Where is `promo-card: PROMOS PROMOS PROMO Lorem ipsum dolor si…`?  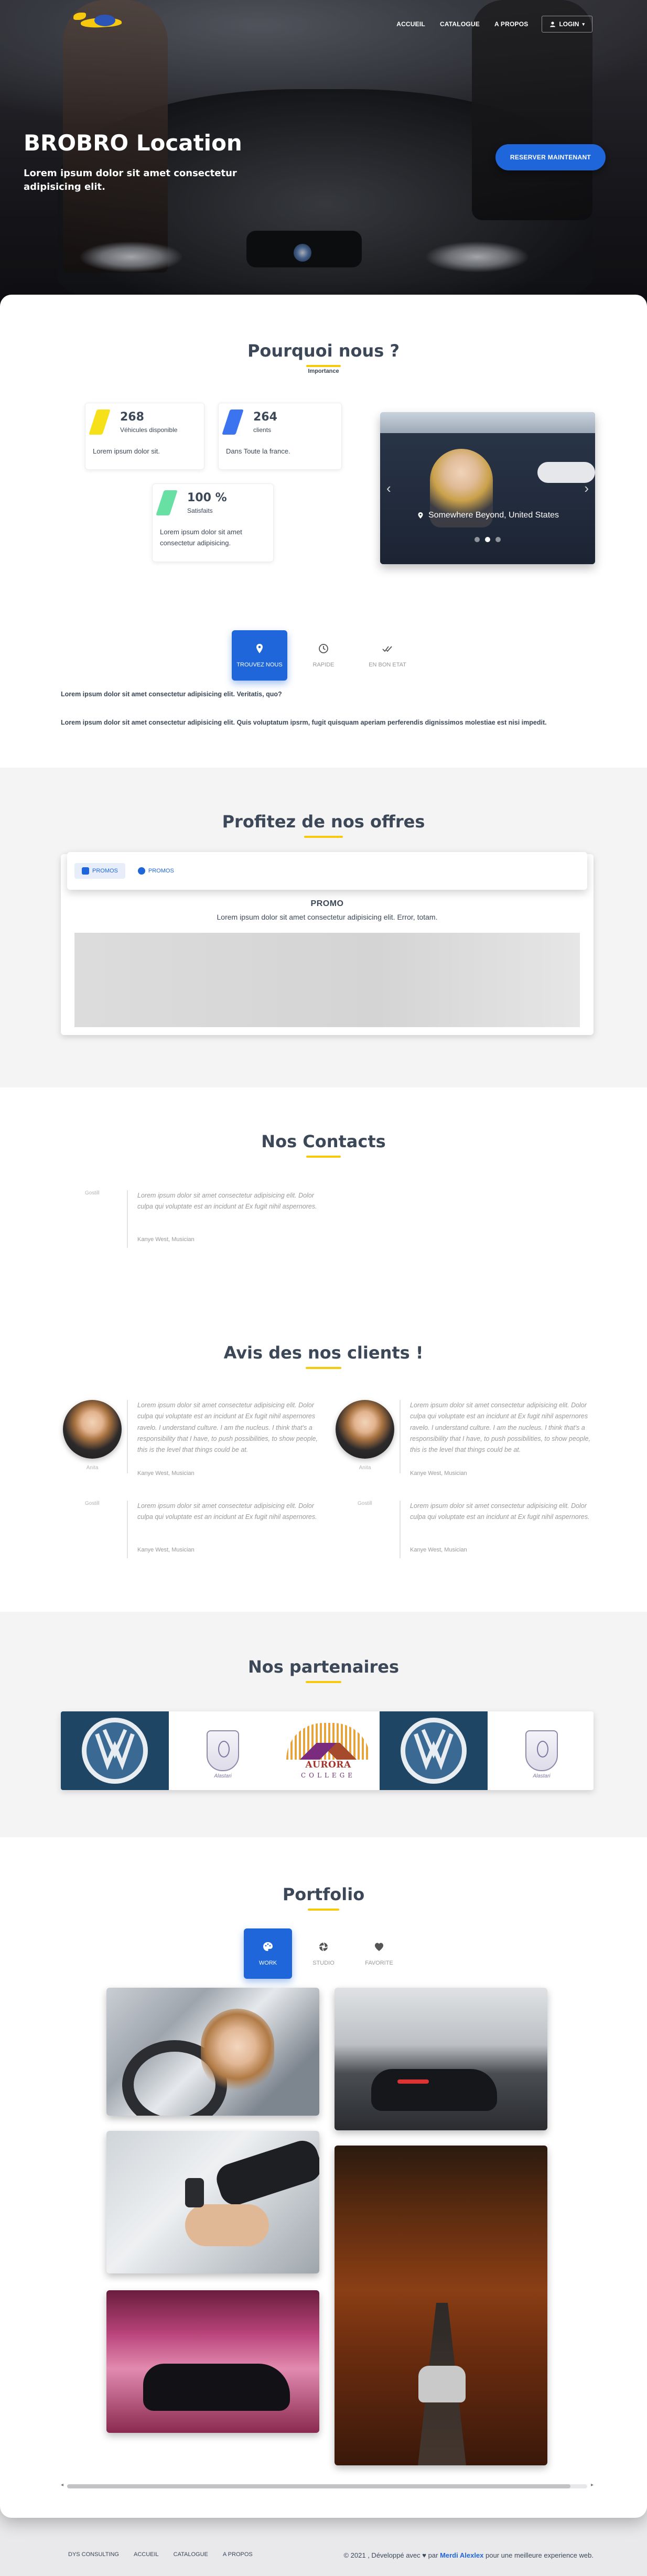 promo-card: PROMOS PROMOS PROMO Lorem ipsum dolor si… is located at coordinates (328, 943).